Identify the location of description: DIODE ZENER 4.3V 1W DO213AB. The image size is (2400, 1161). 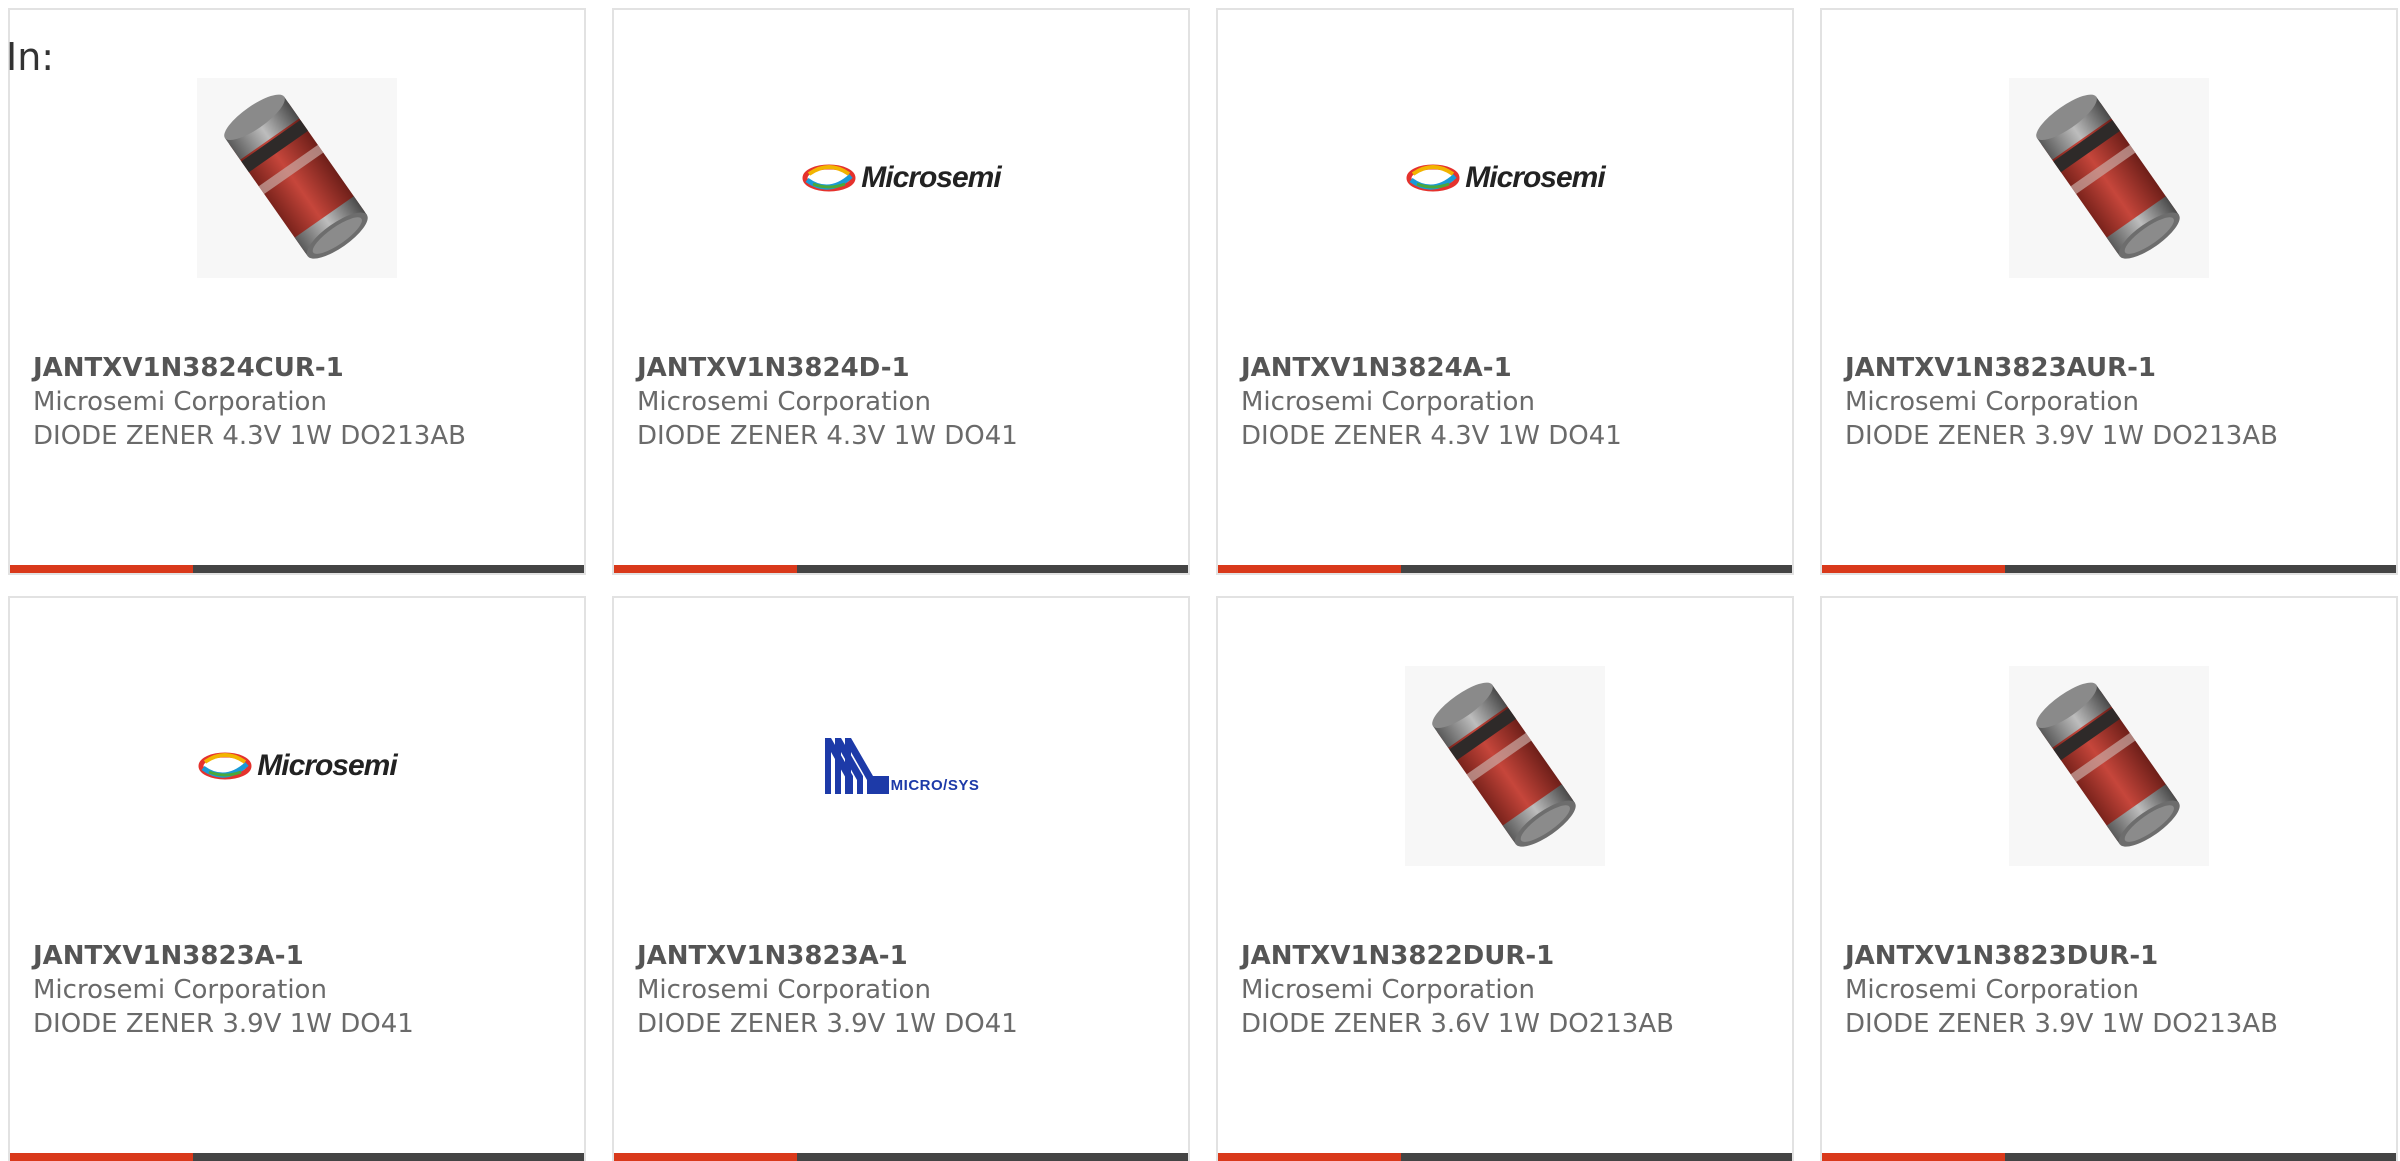
(249, 436).